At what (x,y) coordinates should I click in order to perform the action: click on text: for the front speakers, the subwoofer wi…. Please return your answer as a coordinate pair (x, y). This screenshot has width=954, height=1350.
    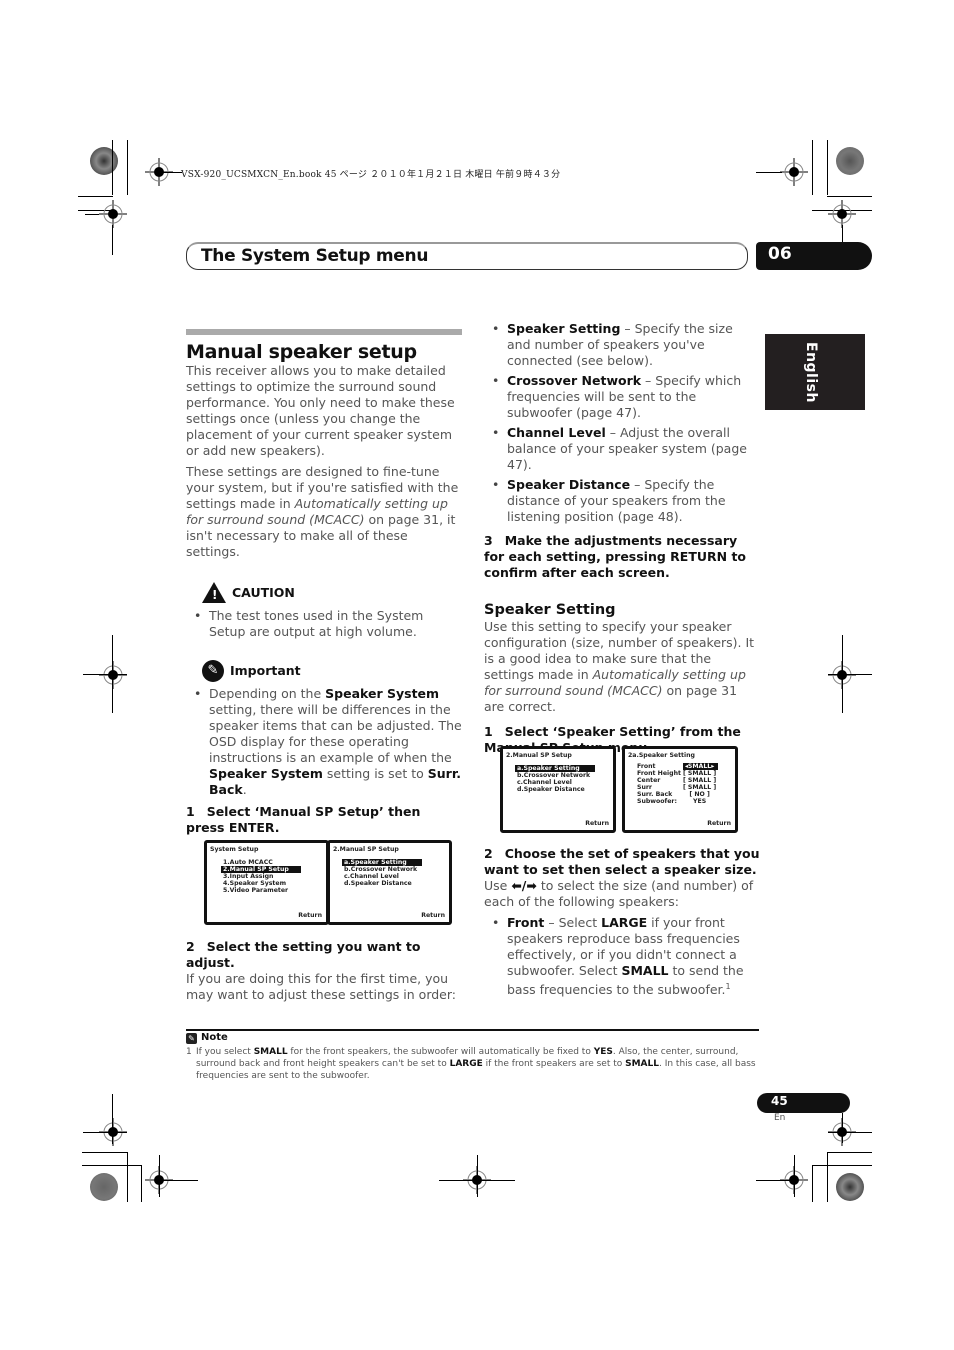
    Looking at the image, I should click on (440, 1052).